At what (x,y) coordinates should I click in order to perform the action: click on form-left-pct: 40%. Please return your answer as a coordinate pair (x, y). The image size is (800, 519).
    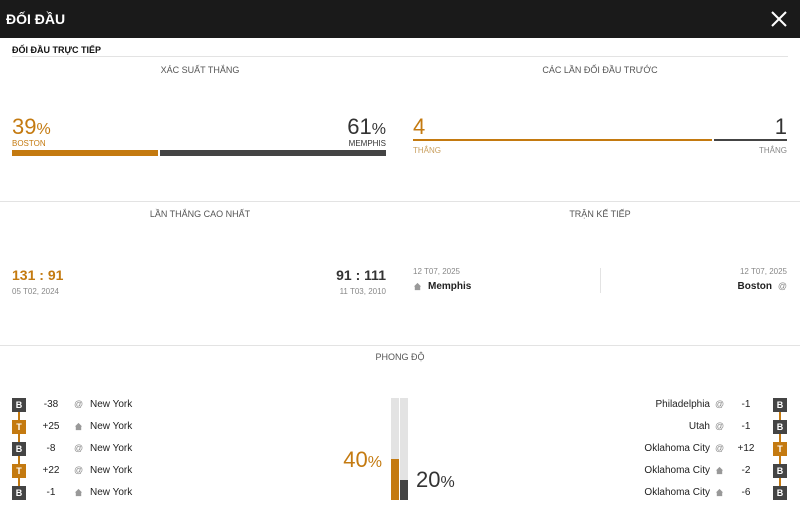
    Looking at the image, I should click on (362, 459).